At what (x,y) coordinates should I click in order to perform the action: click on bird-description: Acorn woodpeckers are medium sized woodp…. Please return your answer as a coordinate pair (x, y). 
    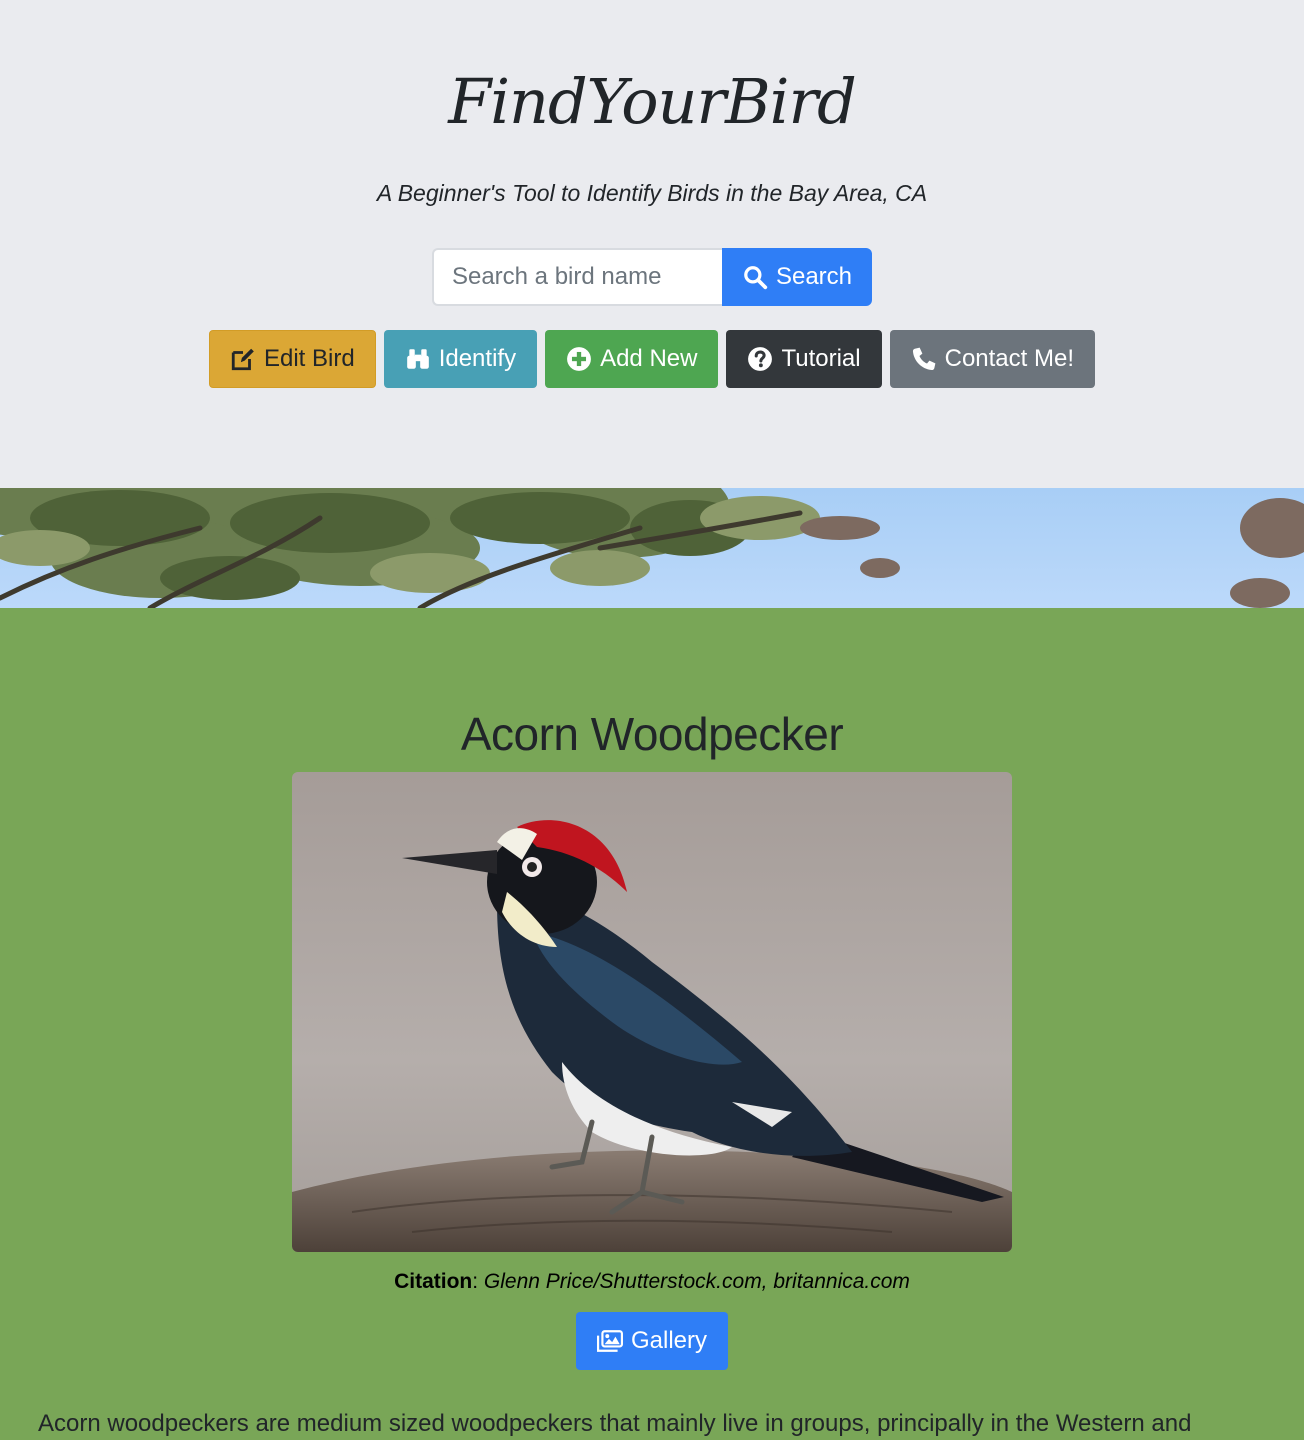
    Looking at the image, I should click on (615, 1423).